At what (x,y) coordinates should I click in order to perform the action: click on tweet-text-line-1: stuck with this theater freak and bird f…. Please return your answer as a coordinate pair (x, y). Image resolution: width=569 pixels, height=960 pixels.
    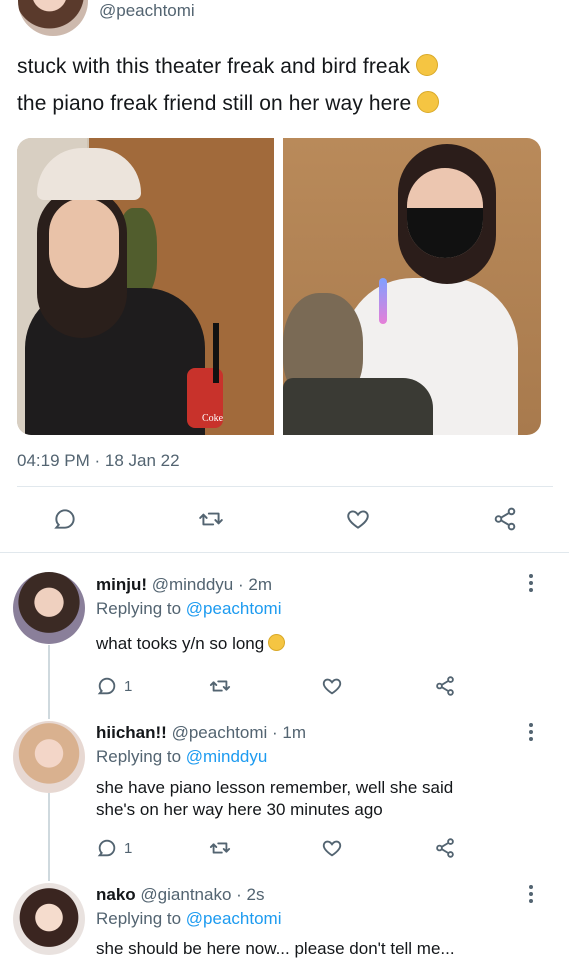
    Looking at the image, I should click on (228, 66).